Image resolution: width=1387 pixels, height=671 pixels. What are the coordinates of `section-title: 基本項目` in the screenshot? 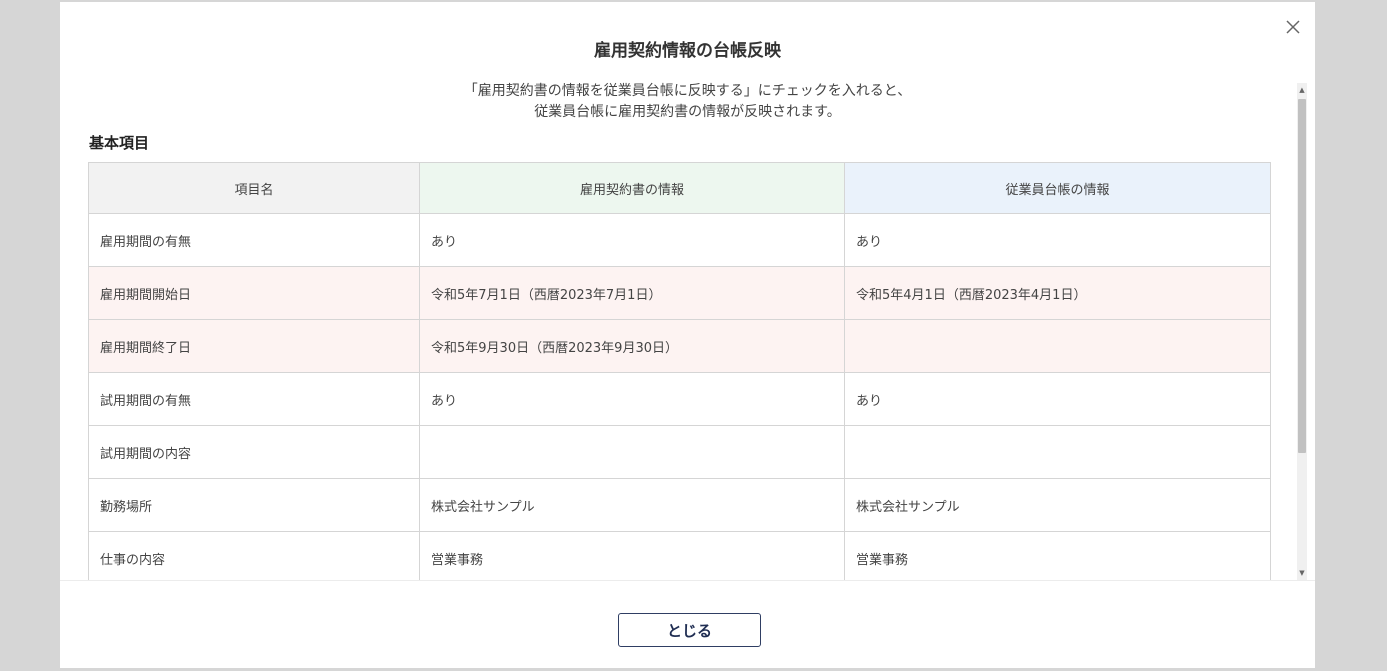 It's located at (119, 143).